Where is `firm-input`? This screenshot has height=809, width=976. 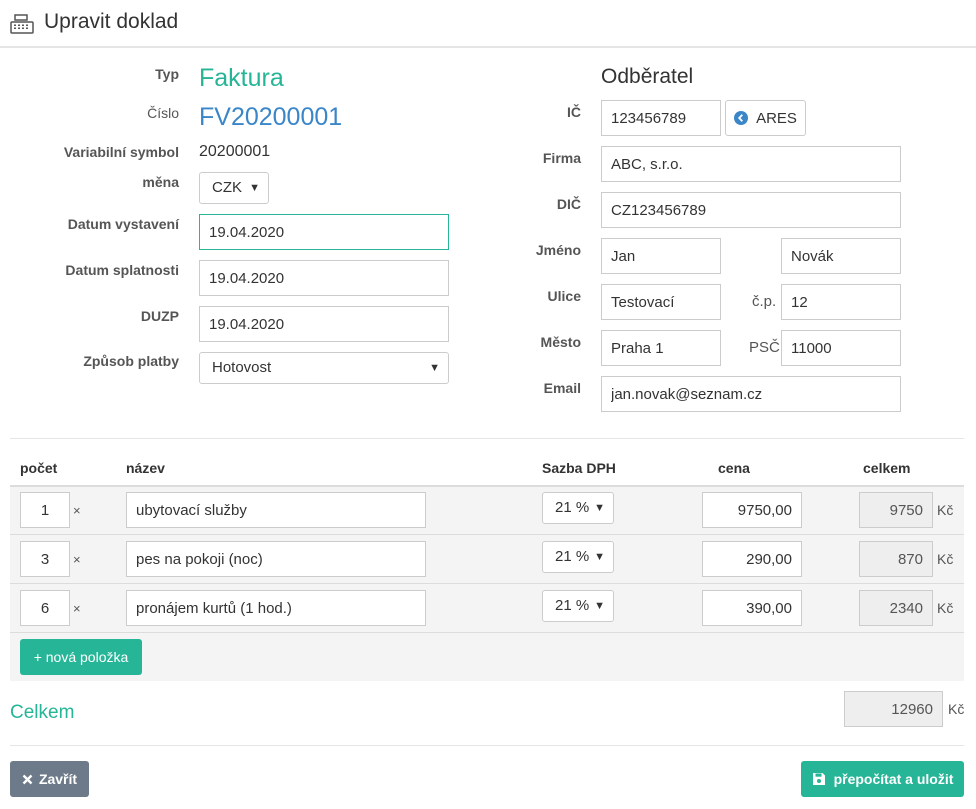 firm-input is located at coordinates (751, 164).